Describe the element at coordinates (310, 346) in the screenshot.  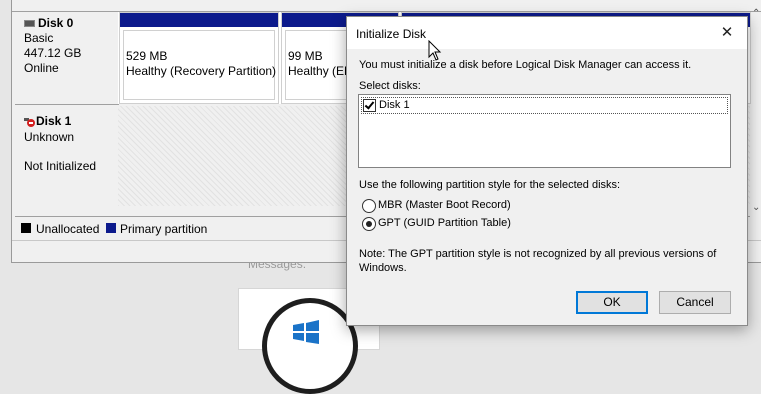
I see `disc-logo-icon` at that location.